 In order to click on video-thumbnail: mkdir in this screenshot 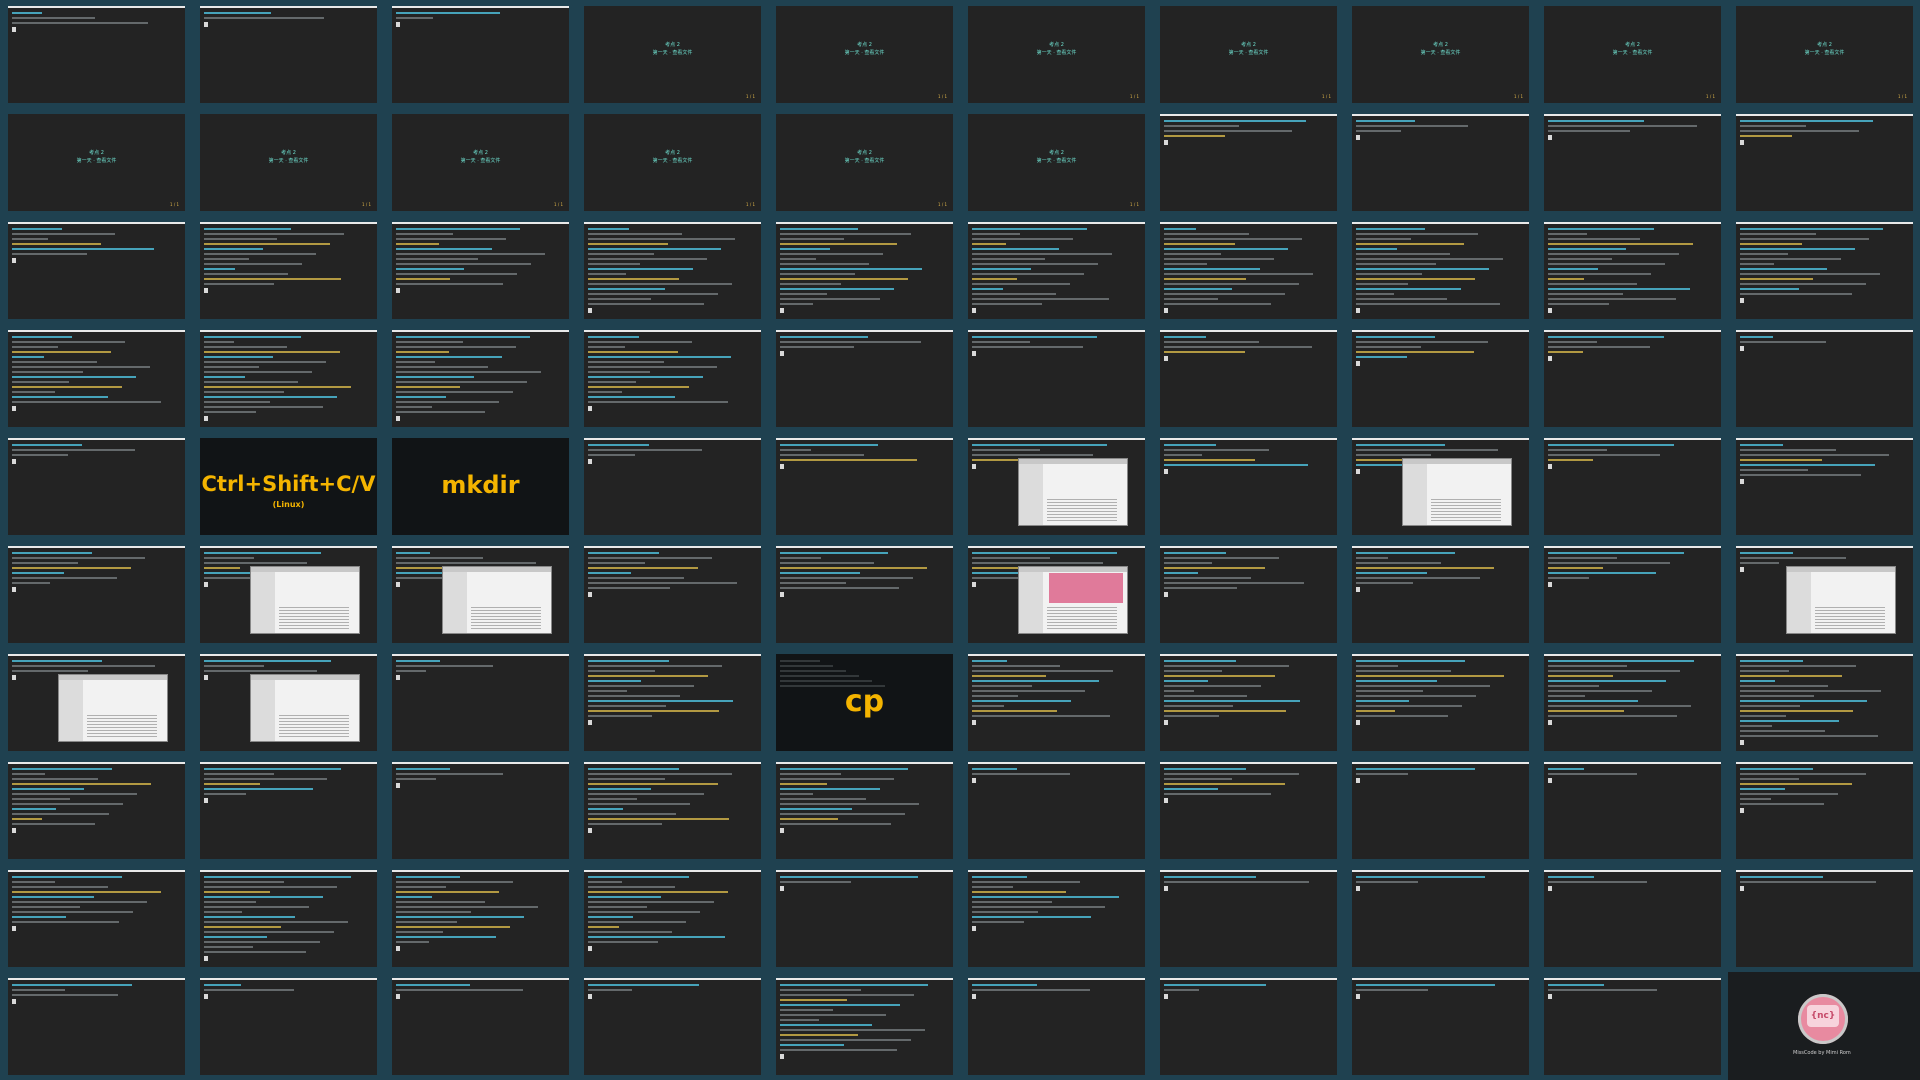, I will do `click(480, 486)`.